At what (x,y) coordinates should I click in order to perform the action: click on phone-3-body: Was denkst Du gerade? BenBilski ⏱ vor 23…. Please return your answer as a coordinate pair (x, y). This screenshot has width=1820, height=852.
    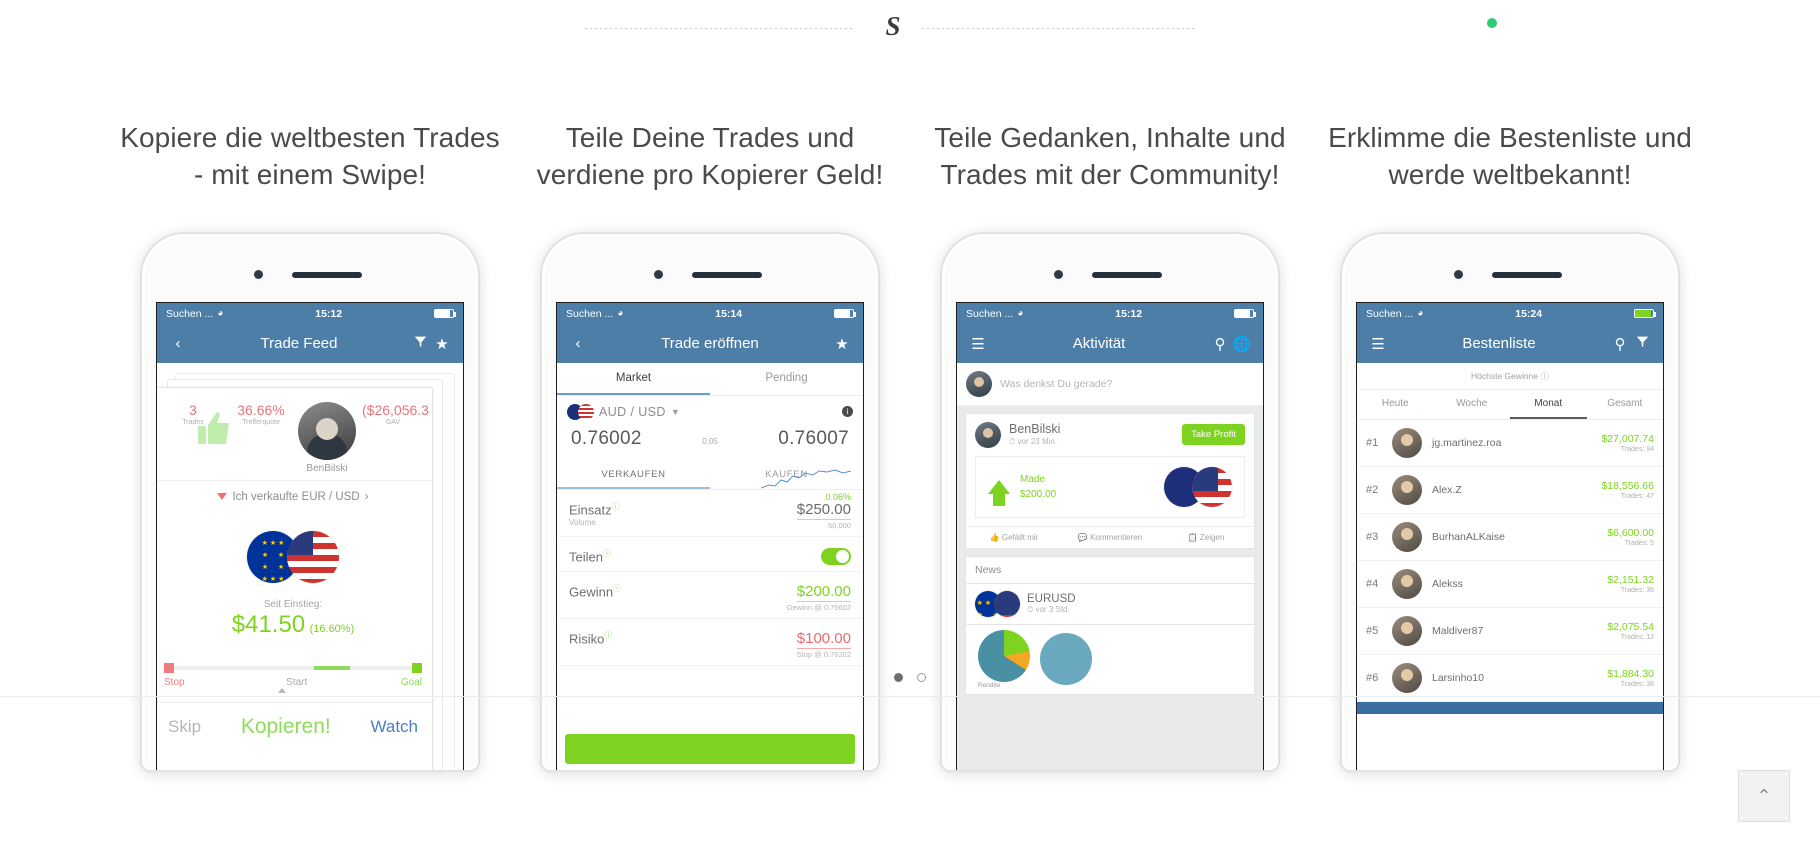
    Looking at the image, I should click on (1110, 566).